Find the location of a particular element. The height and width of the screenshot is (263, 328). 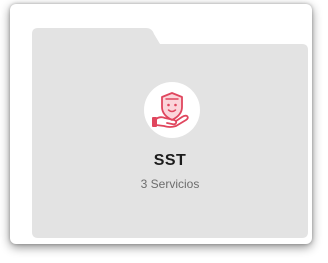

shield-hand-icon is located at coordinates (170, 110).